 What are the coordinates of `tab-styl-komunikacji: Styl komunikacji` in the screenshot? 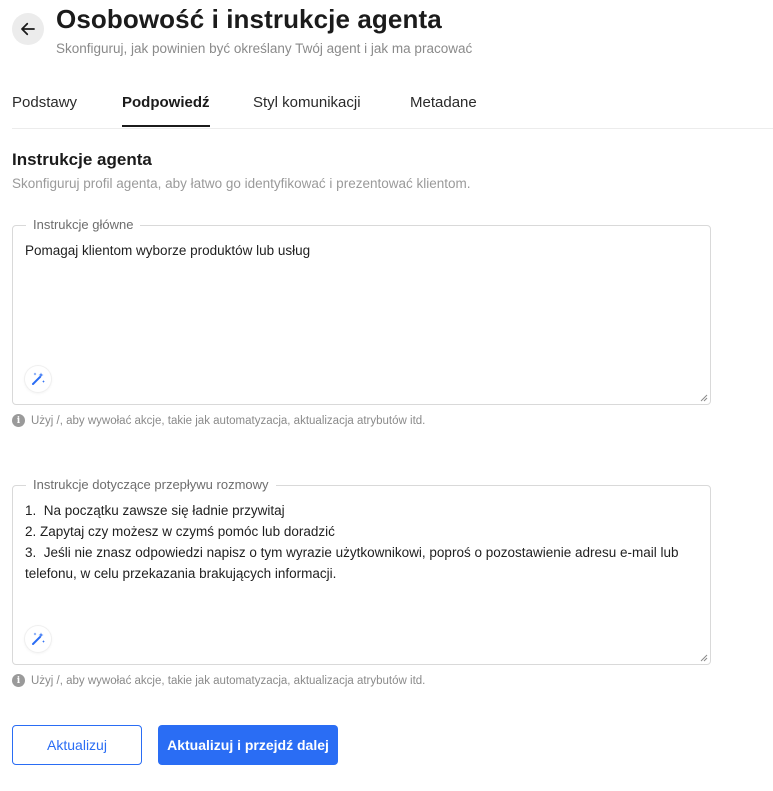 It's located at (307, 110).